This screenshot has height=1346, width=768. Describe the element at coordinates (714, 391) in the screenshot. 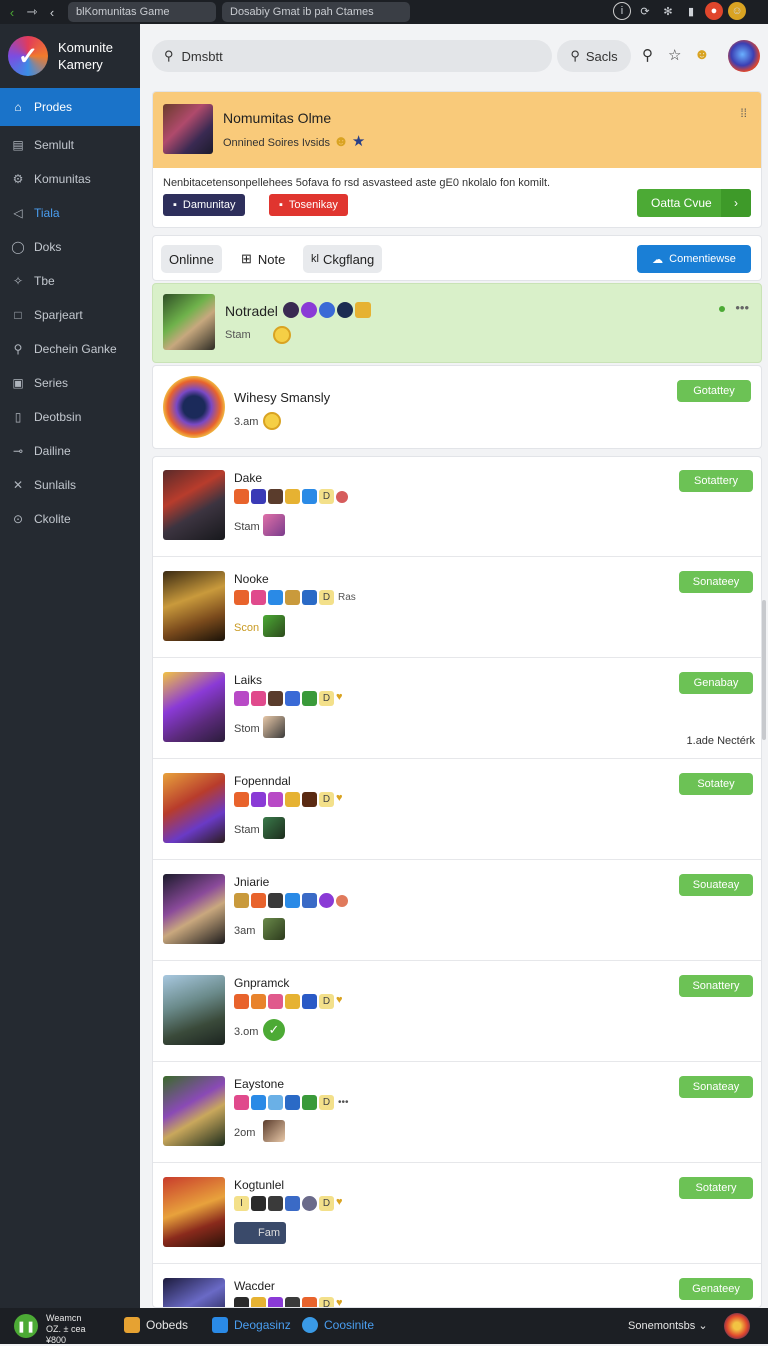

I see `member-action-button: Gotattey` at that location.